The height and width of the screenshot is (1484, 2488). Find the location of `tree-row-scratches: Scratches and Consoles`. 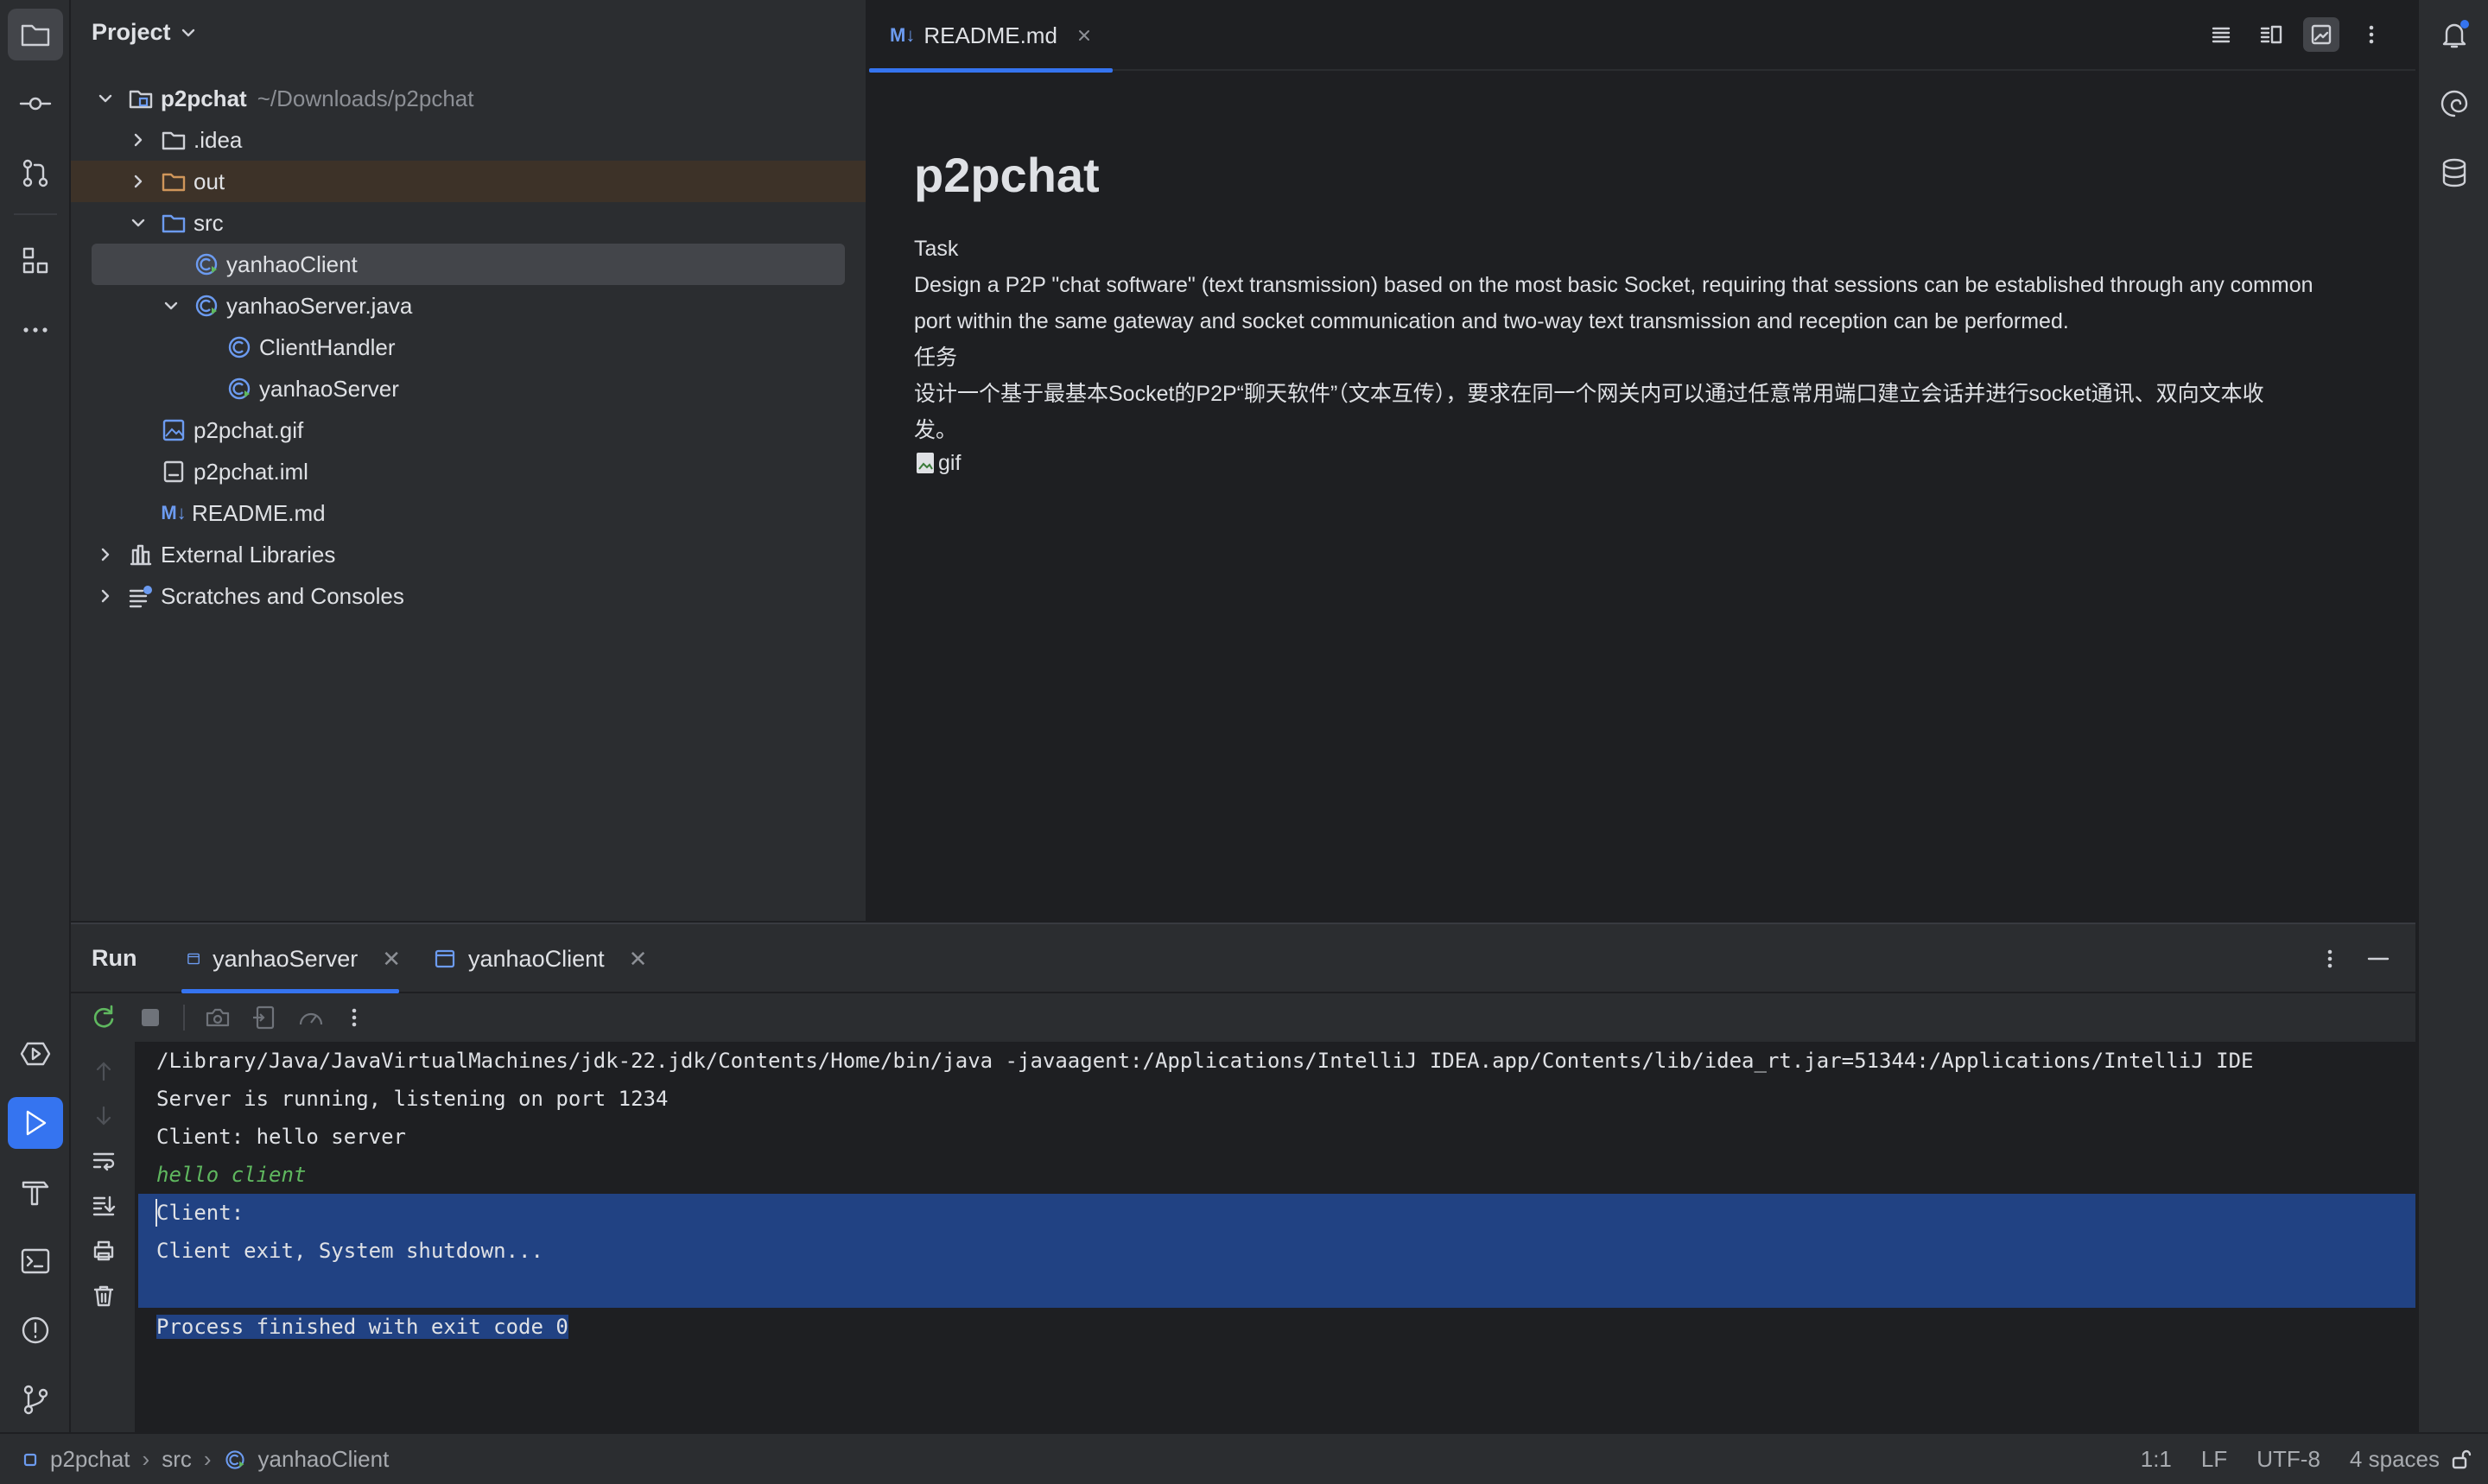

tree-row-scratches: Scratches and Consoles is located at coordinates (468, 596).